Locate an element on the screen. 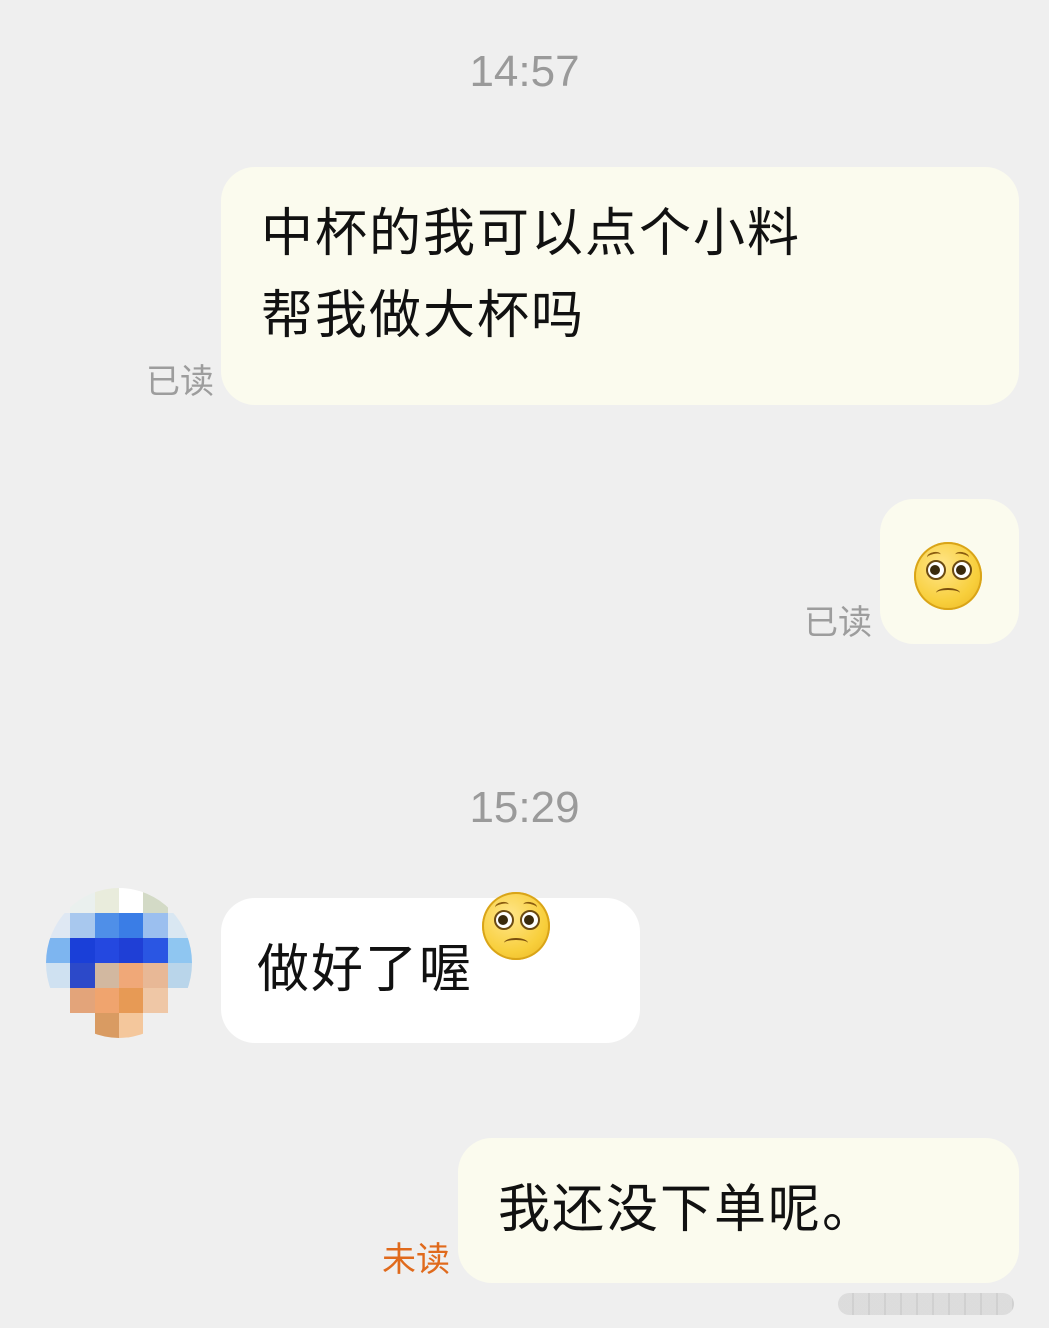  message-line: 帮我做大杯吗 is located at coordinates (423, 316).